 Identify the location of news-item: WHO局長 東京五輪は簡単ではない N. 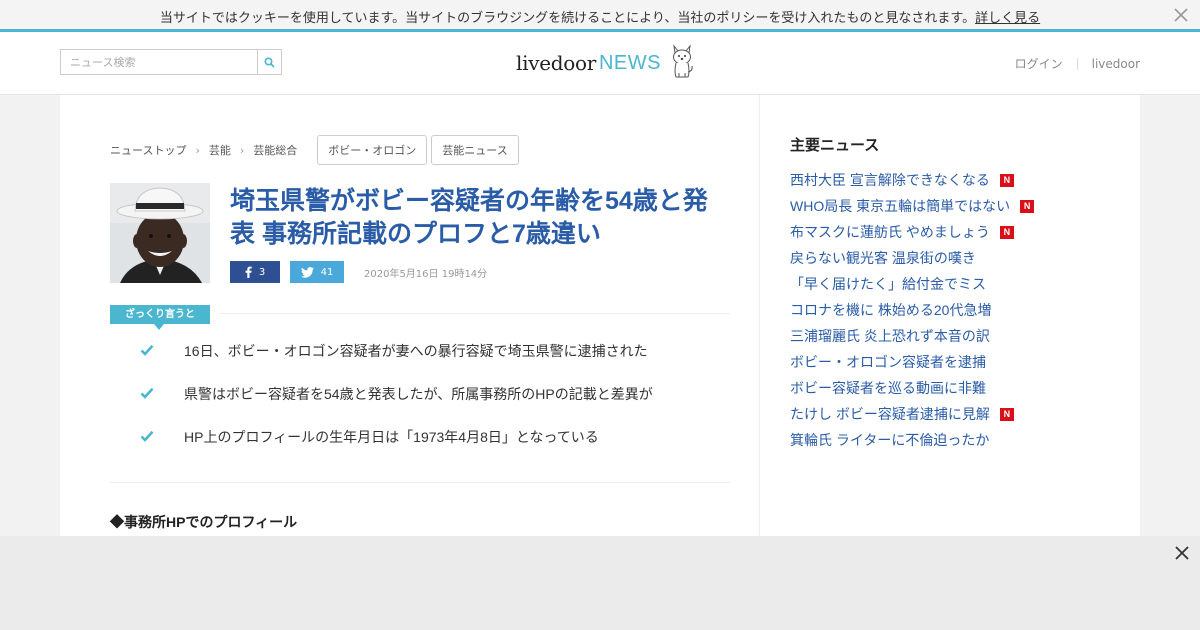
(940, 206).